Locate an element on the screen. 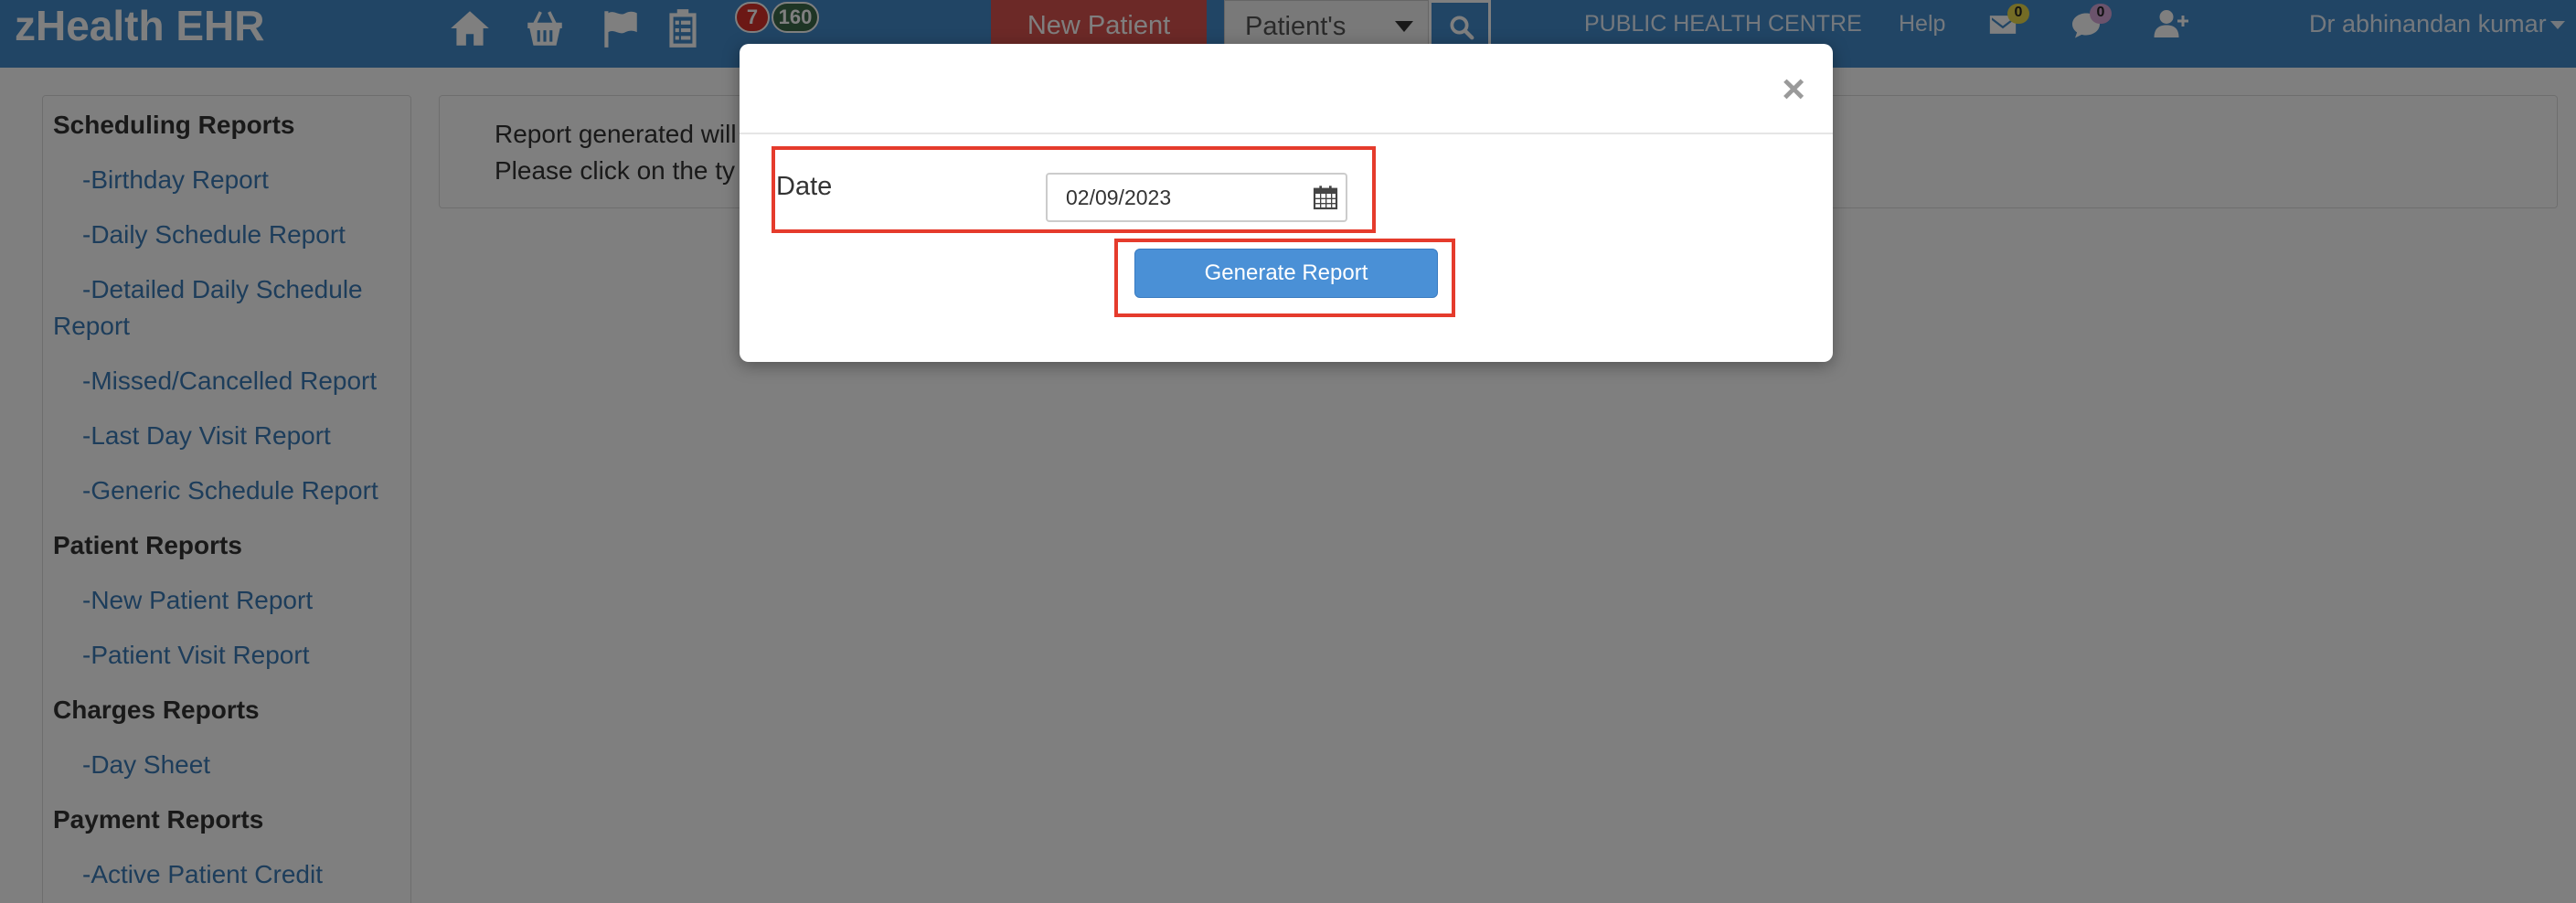 This screenshot has height=903, width=2576. close-button: × is located at coordinates (1794, 89).